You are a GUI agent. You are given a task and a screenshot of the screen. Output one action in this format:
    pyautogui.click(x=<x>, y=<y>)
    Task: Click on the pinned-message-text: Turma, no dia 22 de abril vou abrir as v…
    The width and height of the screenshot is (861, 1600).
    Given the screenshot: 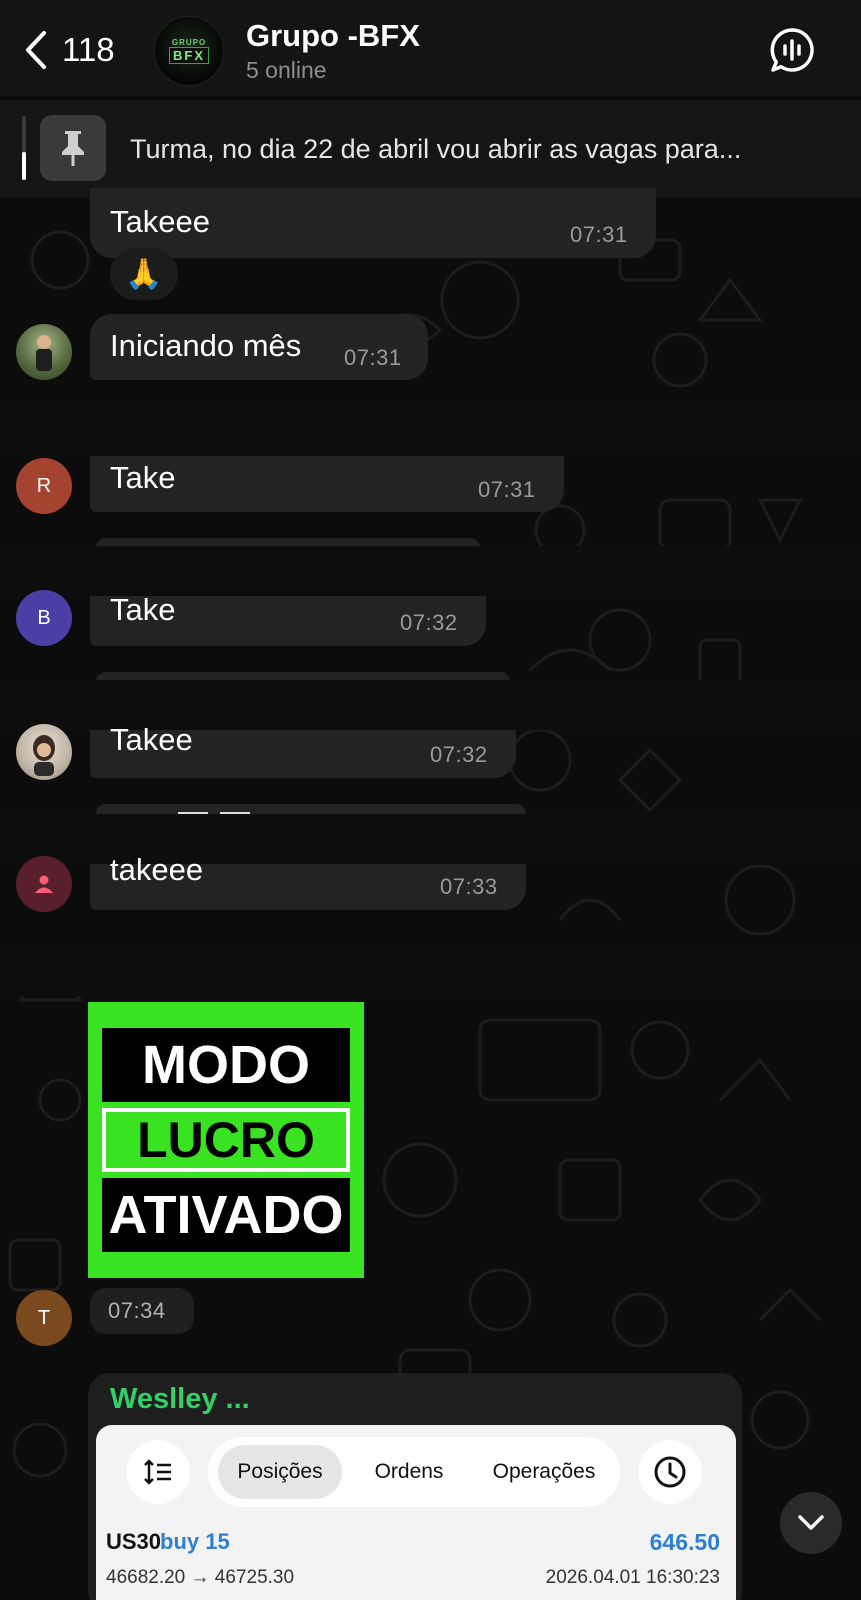 What is the action you would take?
    pyautogui.click(x=436, y=149)
    